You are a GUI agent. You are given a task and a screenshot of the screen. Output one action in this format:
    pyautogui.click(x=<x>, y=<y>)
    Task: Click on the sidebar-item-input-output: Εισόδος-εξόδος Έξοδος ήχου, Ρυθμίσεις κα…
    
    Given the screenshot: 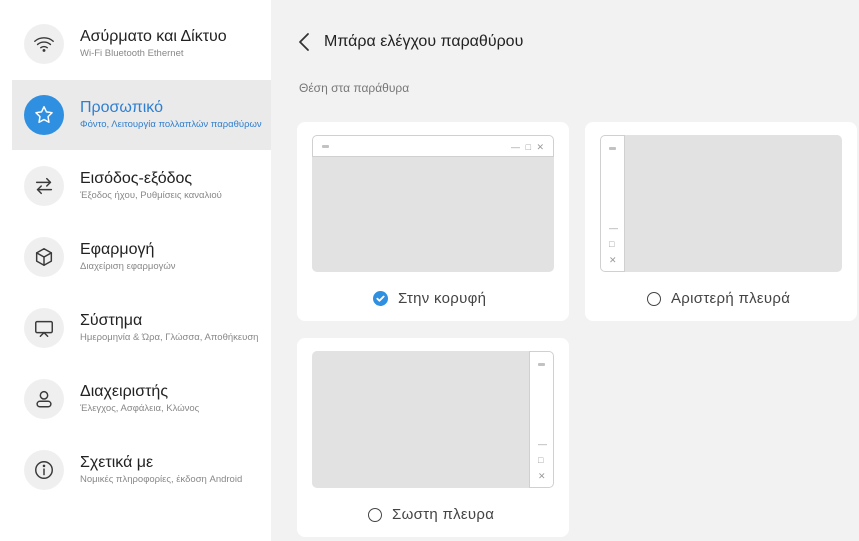 What is the action you would take?
    pyautogui.click(x=141, y=186)
    